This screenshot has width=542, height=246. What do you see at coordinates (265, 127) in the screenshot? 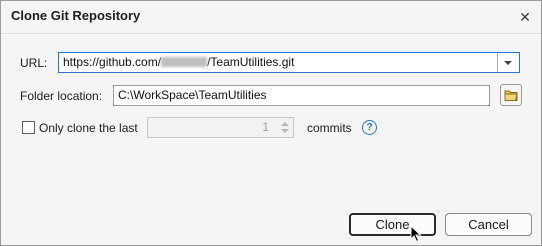
I see `commit-count-value: 1` at bounding box center [265, 127].